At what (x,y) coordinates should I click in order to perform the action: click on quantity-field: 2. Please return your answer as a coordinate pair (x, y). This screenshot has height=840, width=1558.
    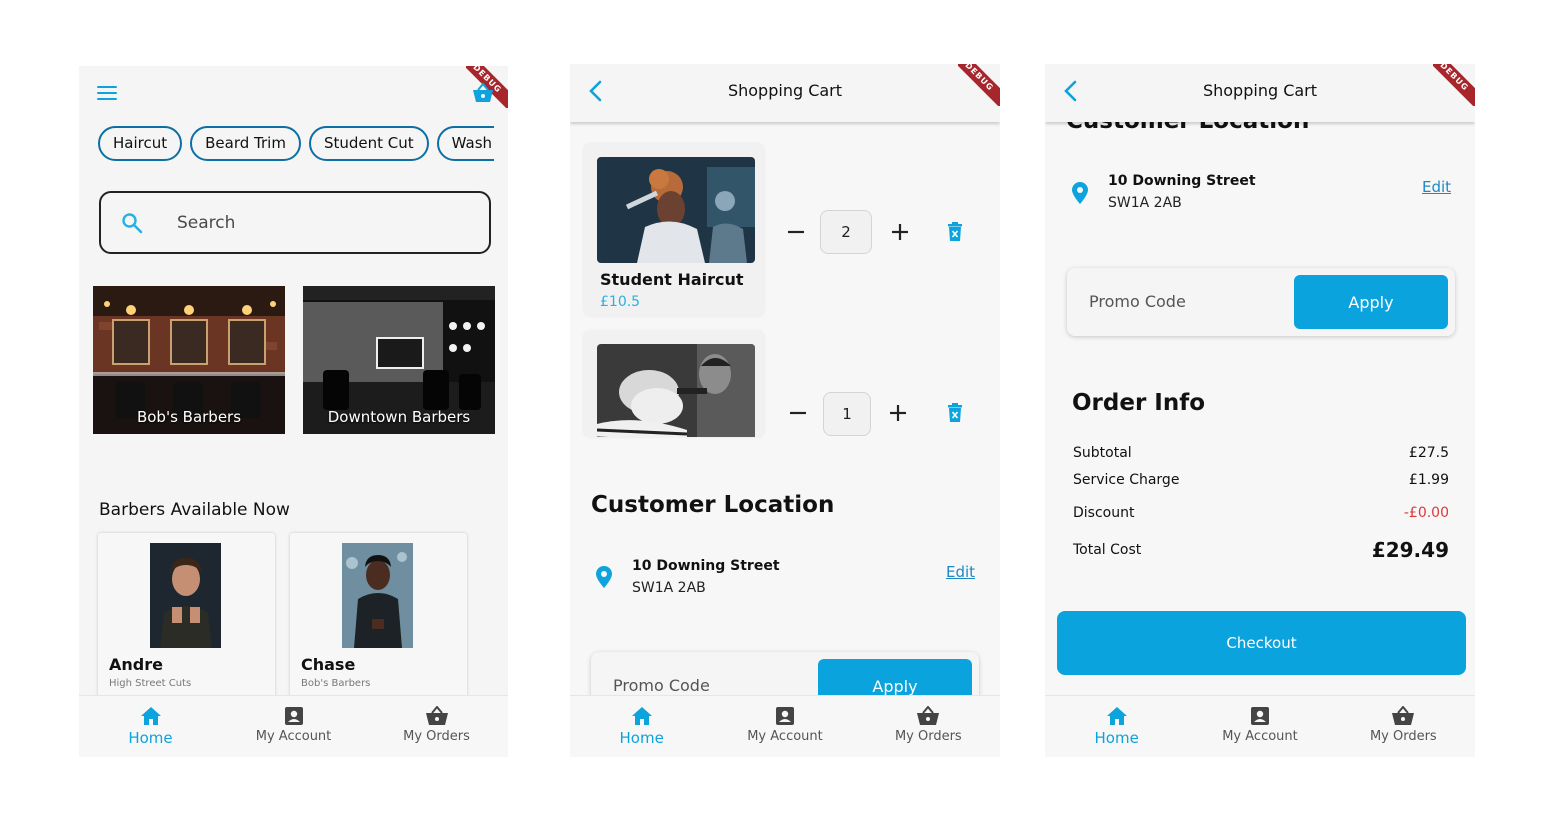
    Looking at the image, I should click on (846, 232).